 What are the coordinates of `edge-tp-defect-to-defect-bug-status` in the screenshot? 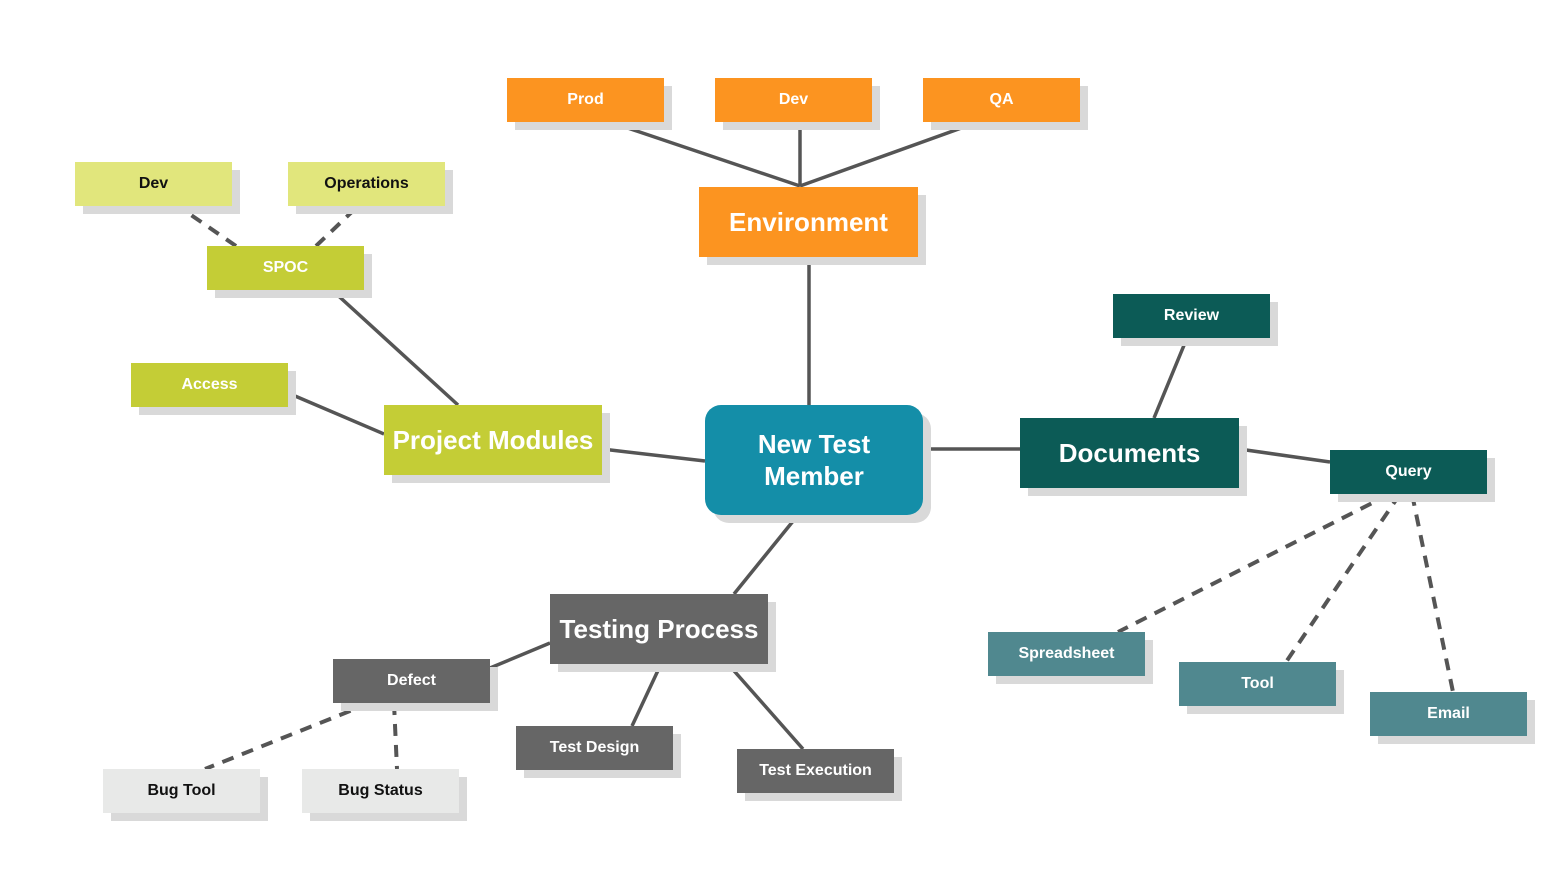 It's located at (395, 736).